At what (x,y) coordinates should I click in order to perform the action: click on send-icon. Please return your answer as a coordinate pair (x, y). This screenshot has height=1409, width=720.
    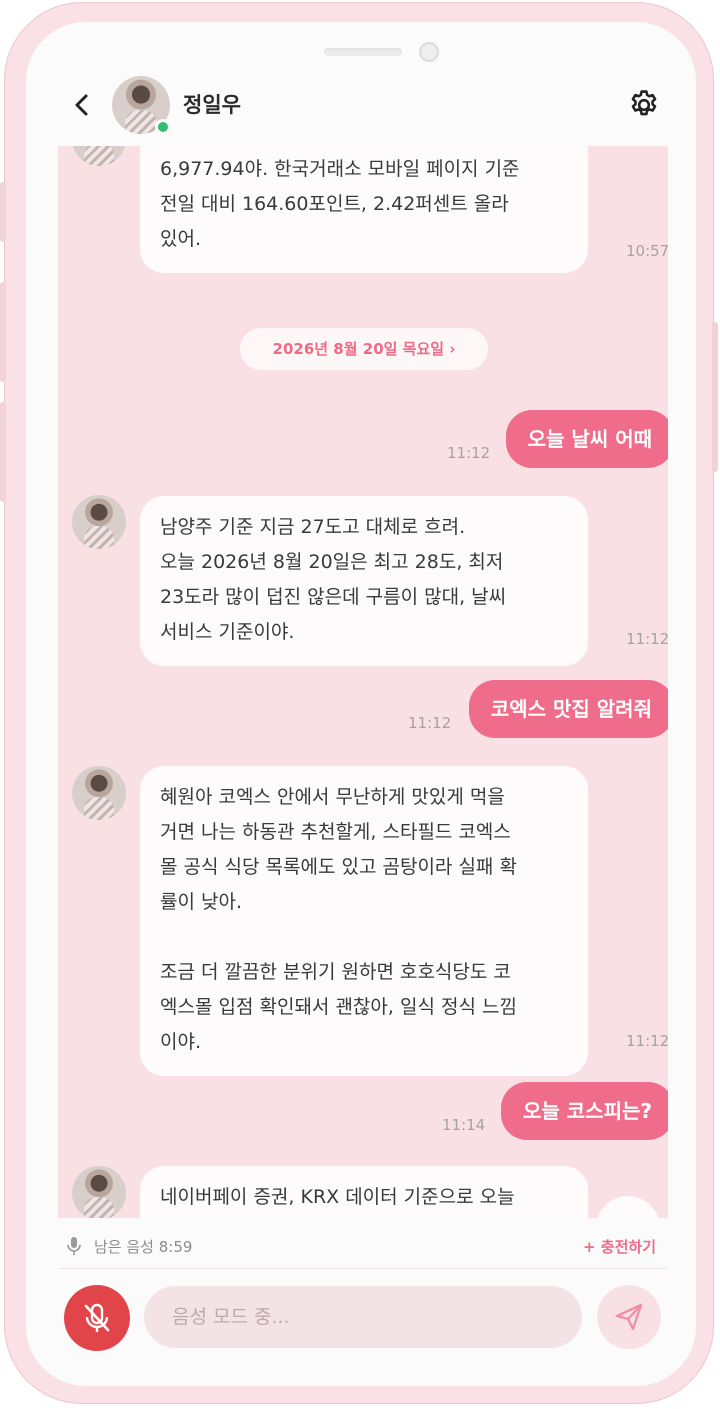
    Looking at the image, I should click on (629, 1317).